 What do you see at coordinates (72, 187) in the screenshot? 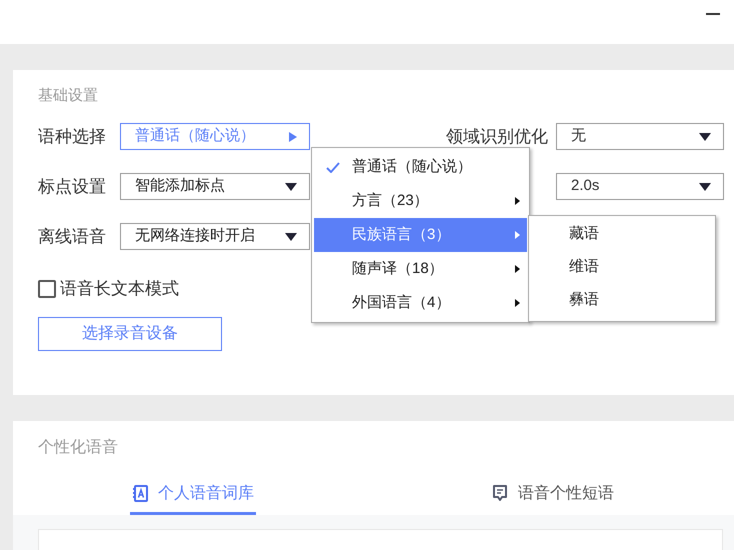
I see `setting-label: 标点设置` at bounding box center [72, 187].